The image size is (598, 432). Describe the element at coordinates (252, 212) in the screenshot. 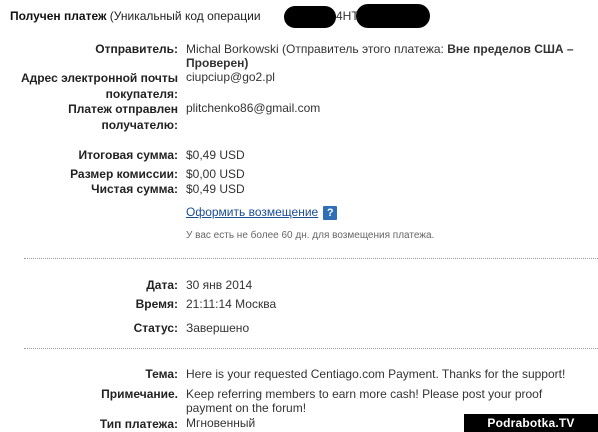

I see `refund-link: Оформить возмещение` at that location.